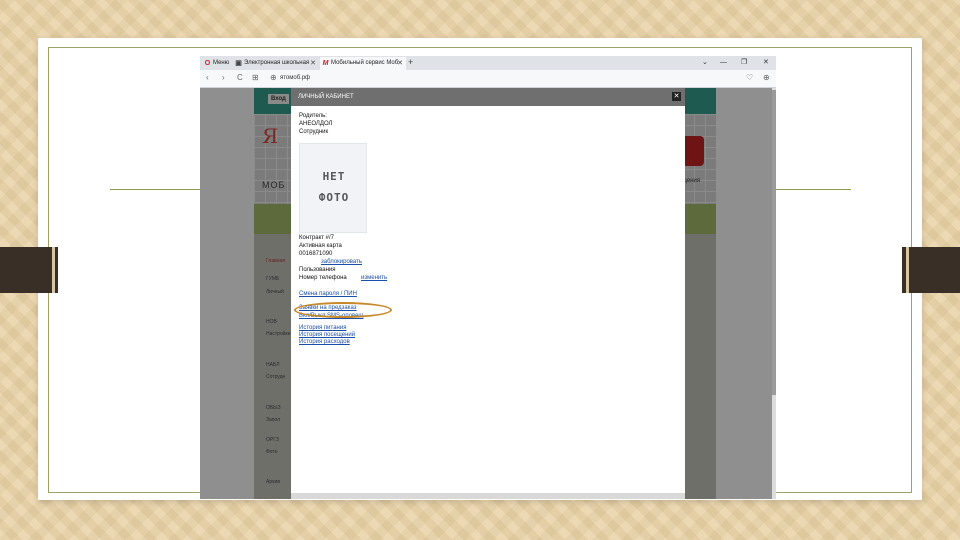 This screenshot has width=960, height=540. What do you see at coordinates (488, 496) in the screenshot?
I see `modal-footer` at bounding box center [488, 496].